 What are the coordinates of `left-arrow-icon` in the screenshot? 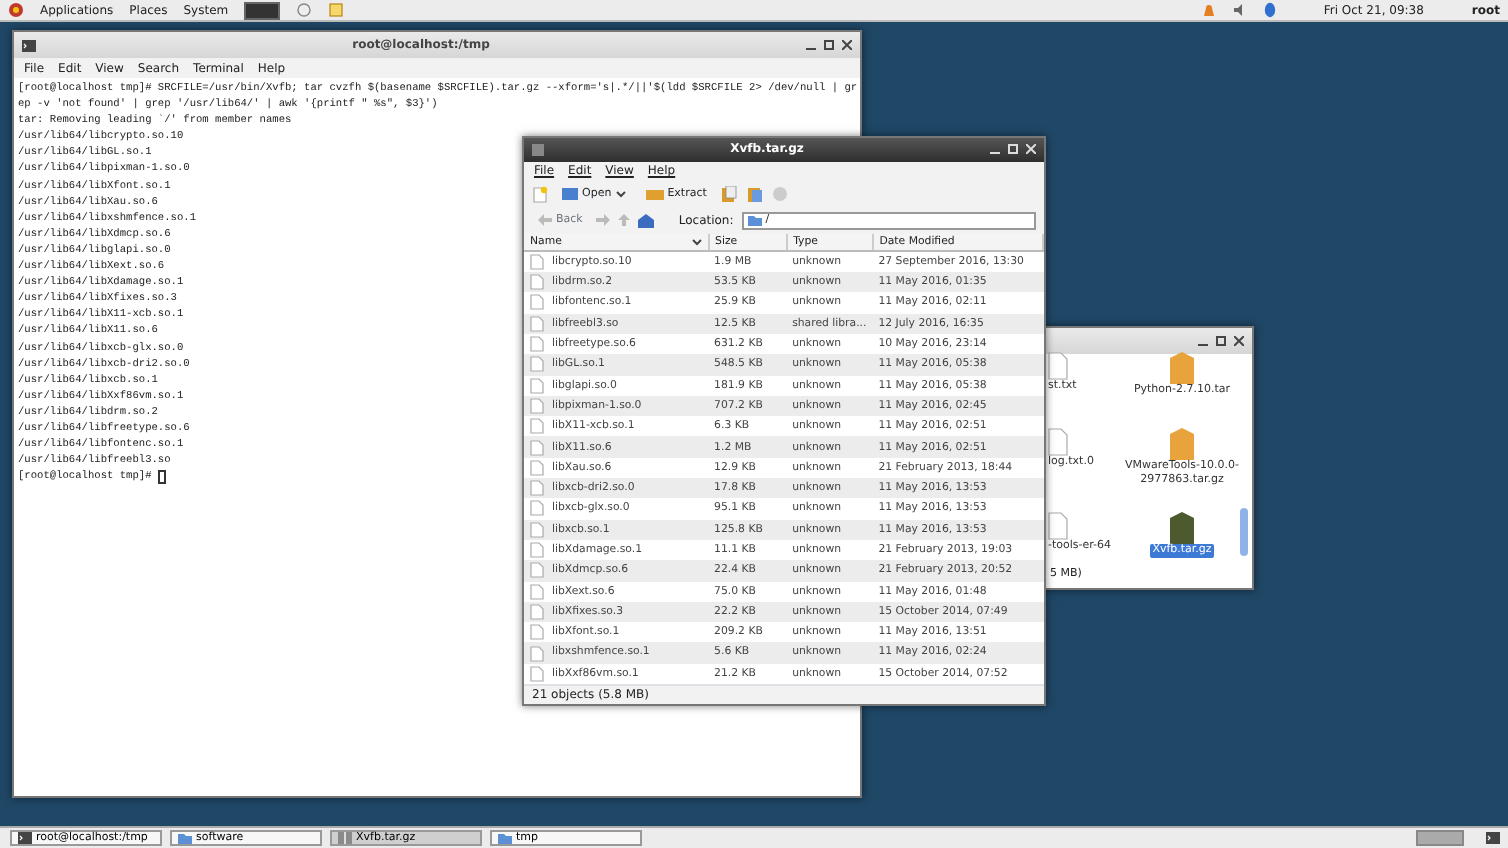 It's located at (545, 220).